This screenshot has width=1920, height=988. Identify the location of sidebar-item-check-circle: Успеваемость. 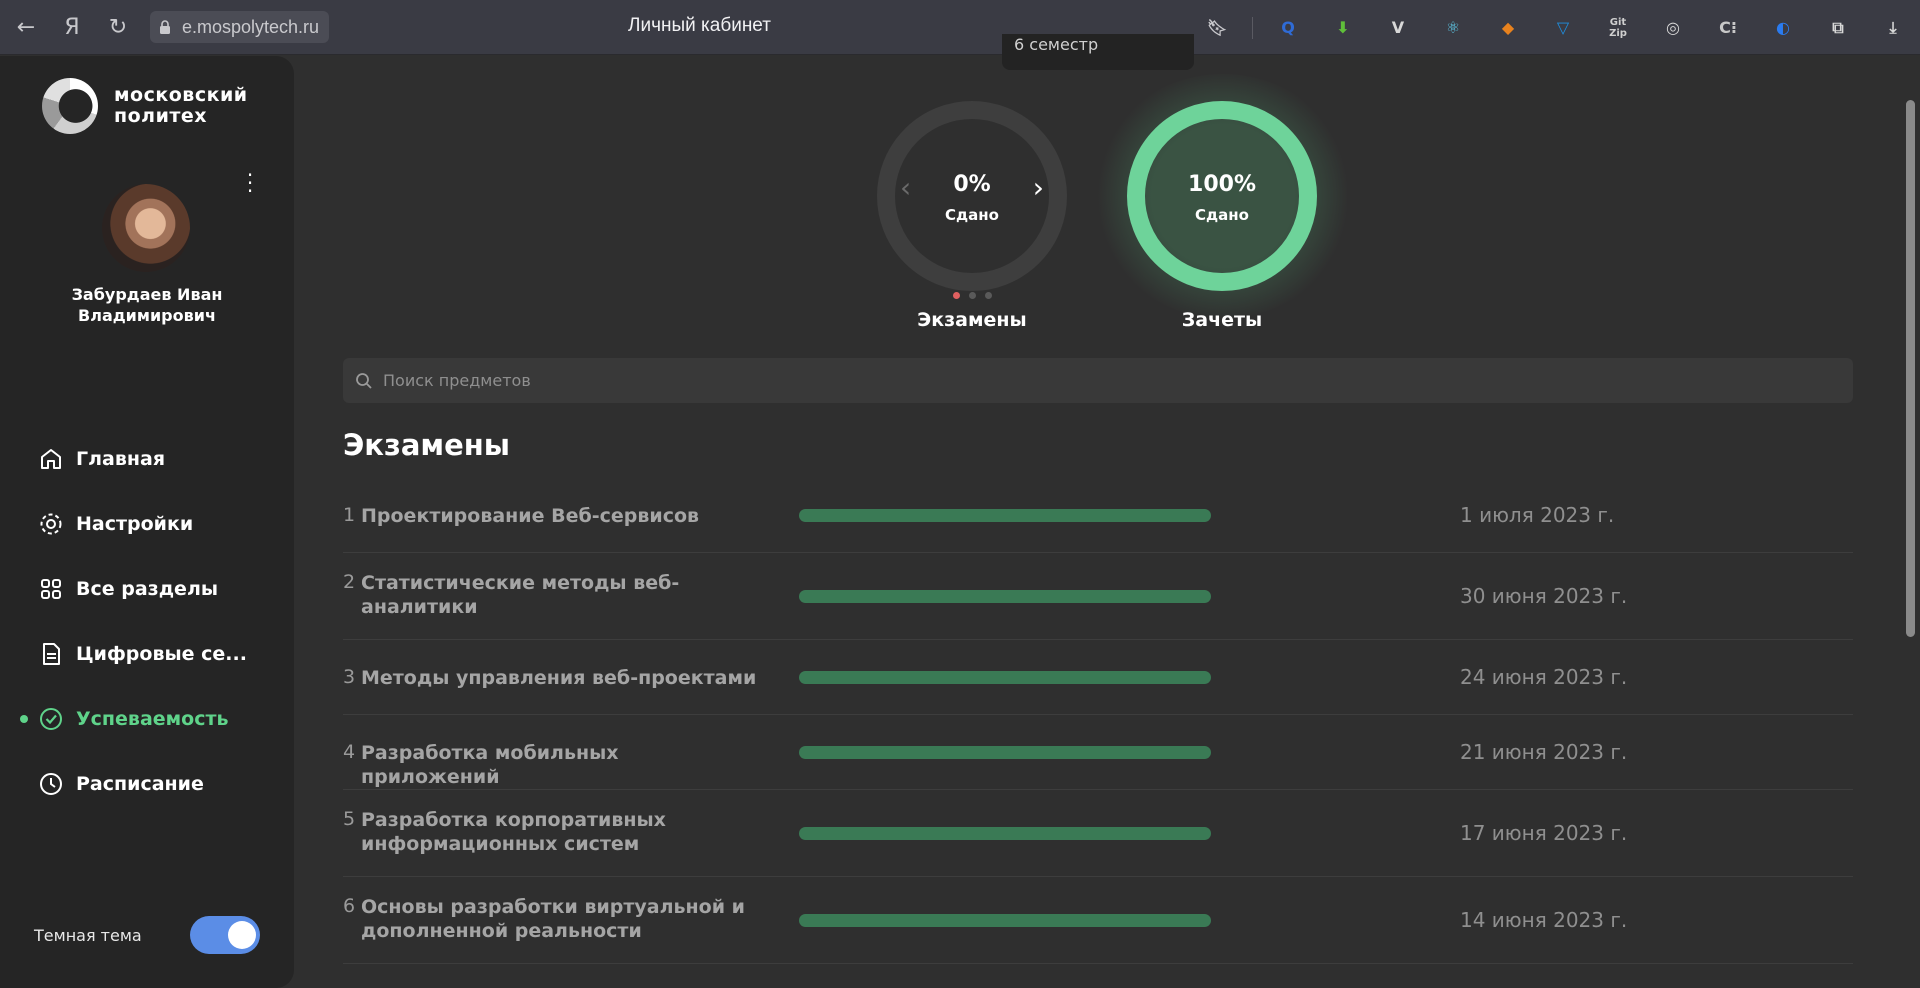
(147, 718).